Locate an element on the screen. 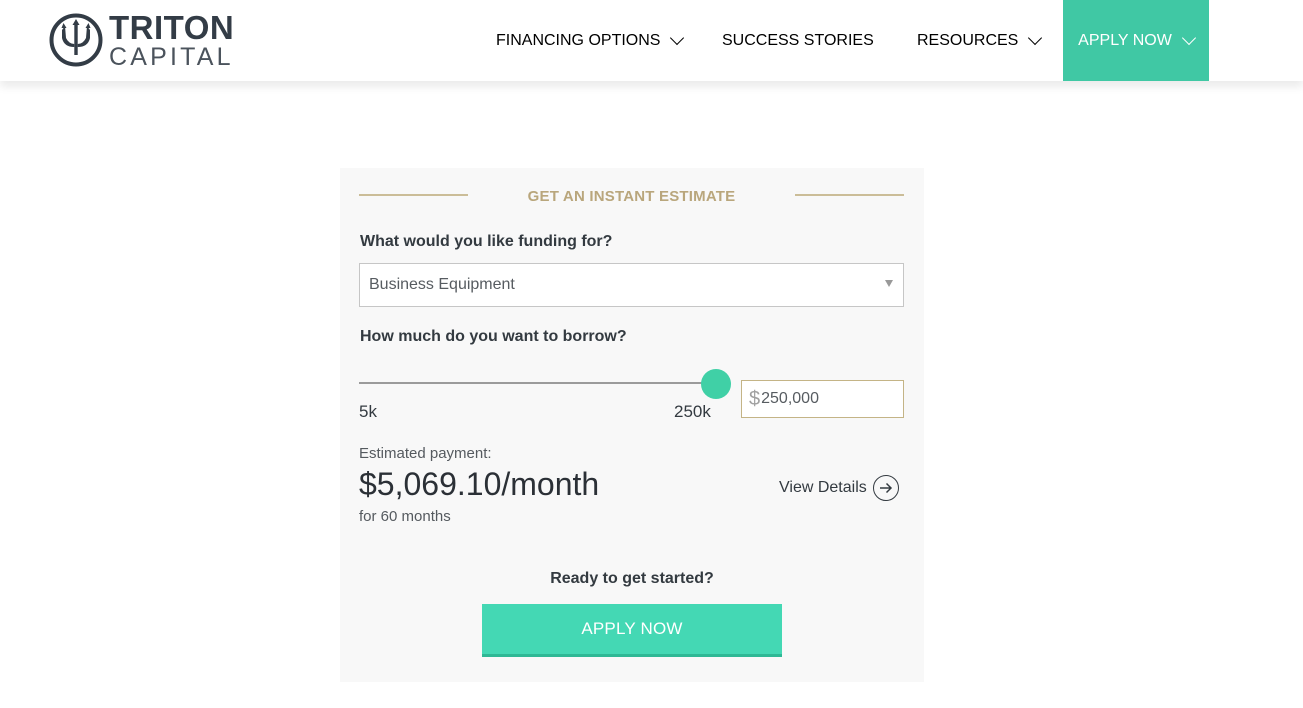 The width and height of the screenshot is (1303, 708). estimate-title-row: GET AN INSTANT ESTIMATE is located at coordinates (631, 197).